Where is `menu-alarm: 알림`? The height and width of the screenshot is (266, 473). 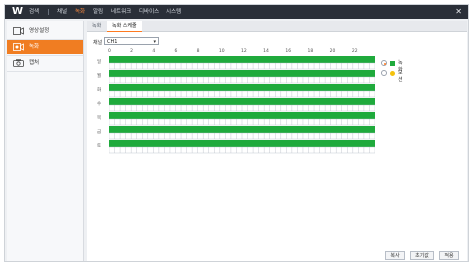 menu-alarm: 알림 is located at coordinates (98, 12).